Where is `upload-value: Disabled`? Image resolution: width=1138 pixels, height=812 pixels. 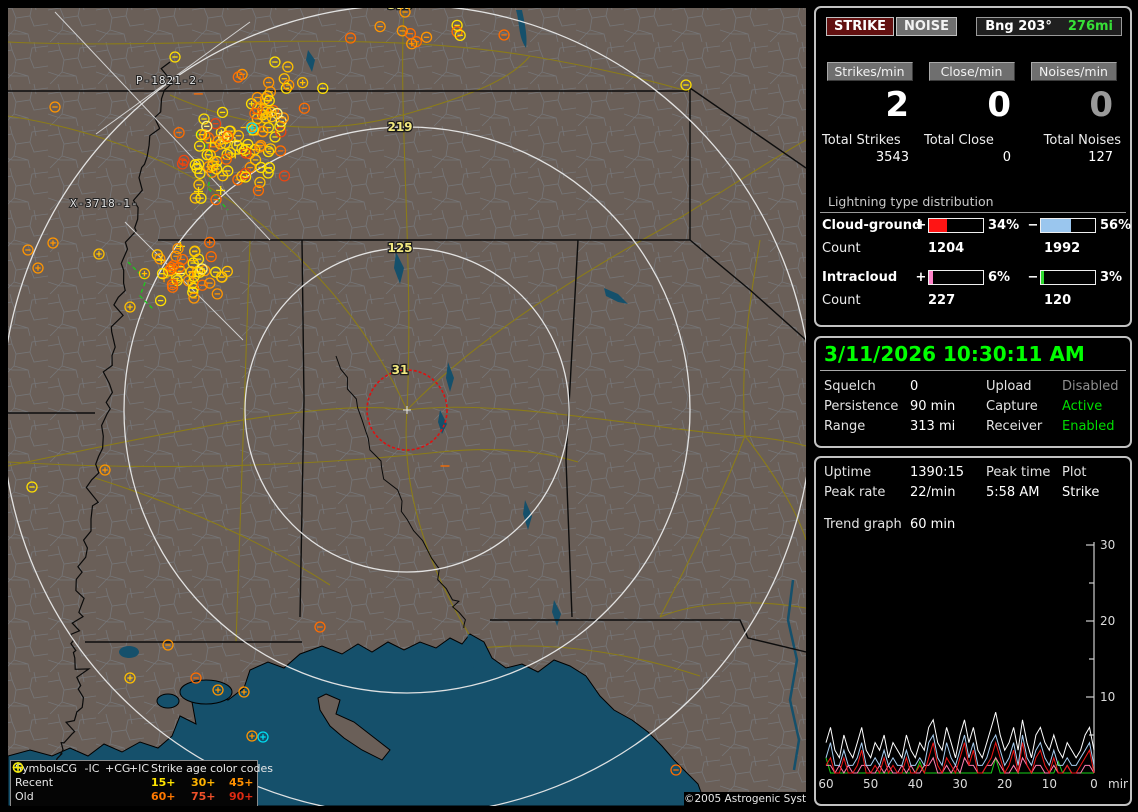 upload-value: Disabled is located at coordinates (1090, 386).